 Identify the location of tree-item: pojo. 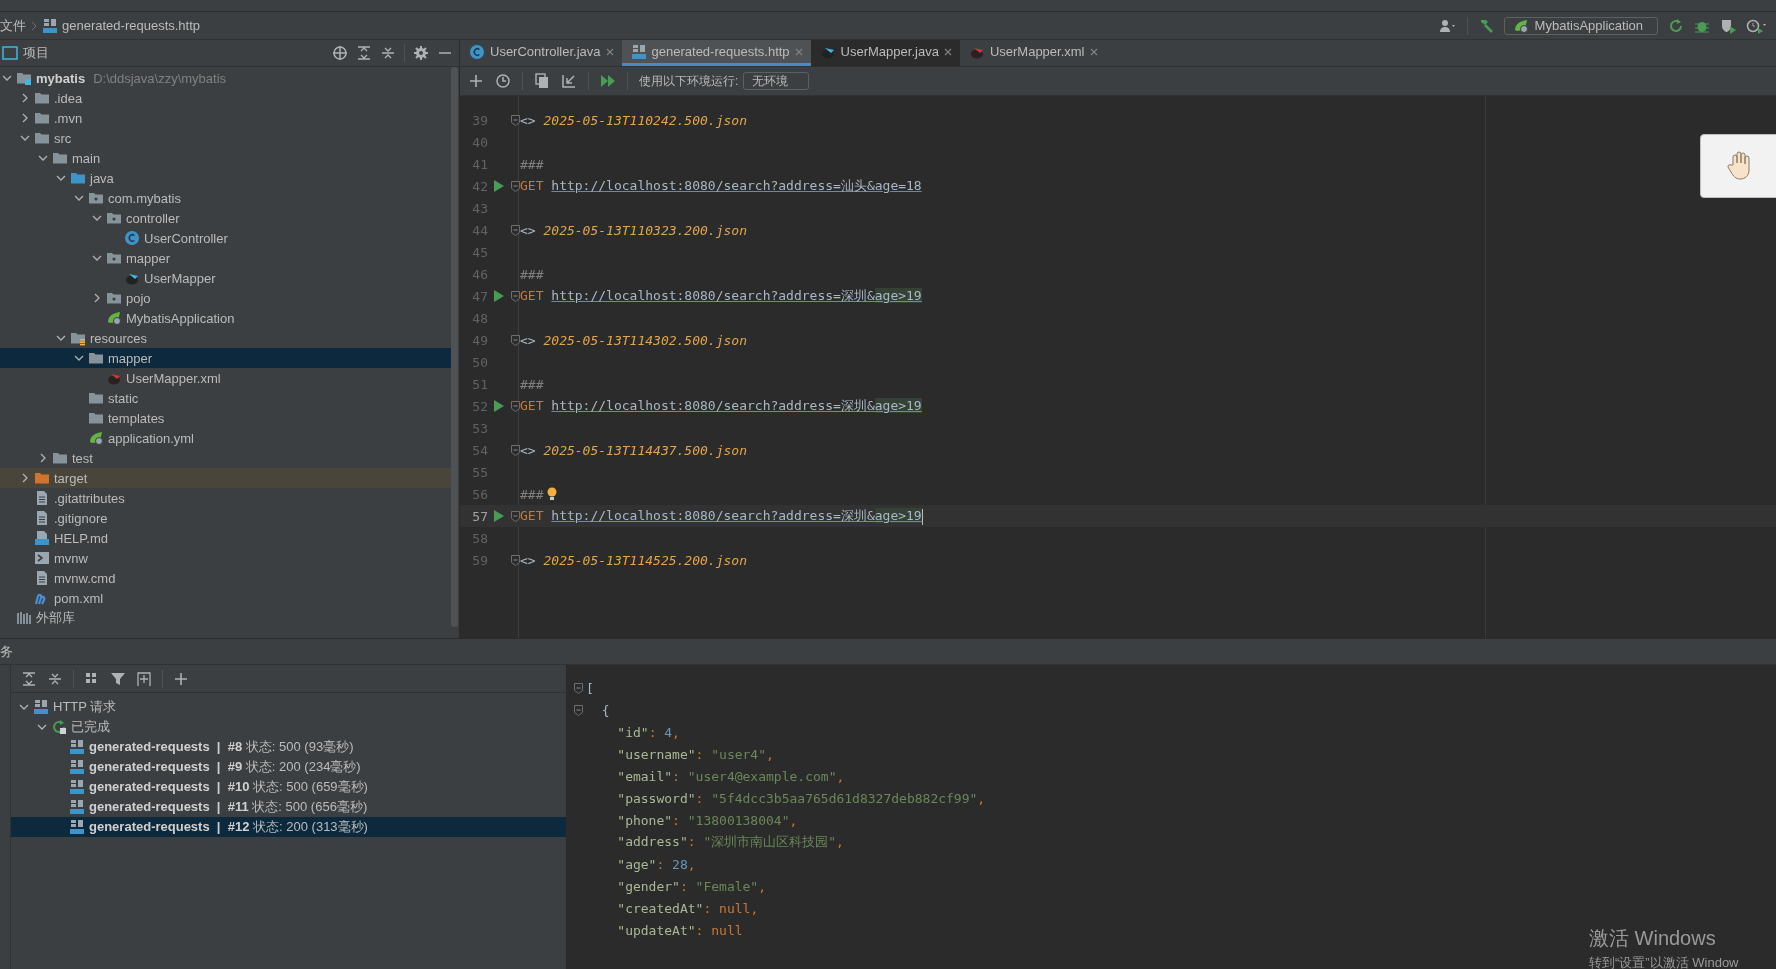
(225, 298).